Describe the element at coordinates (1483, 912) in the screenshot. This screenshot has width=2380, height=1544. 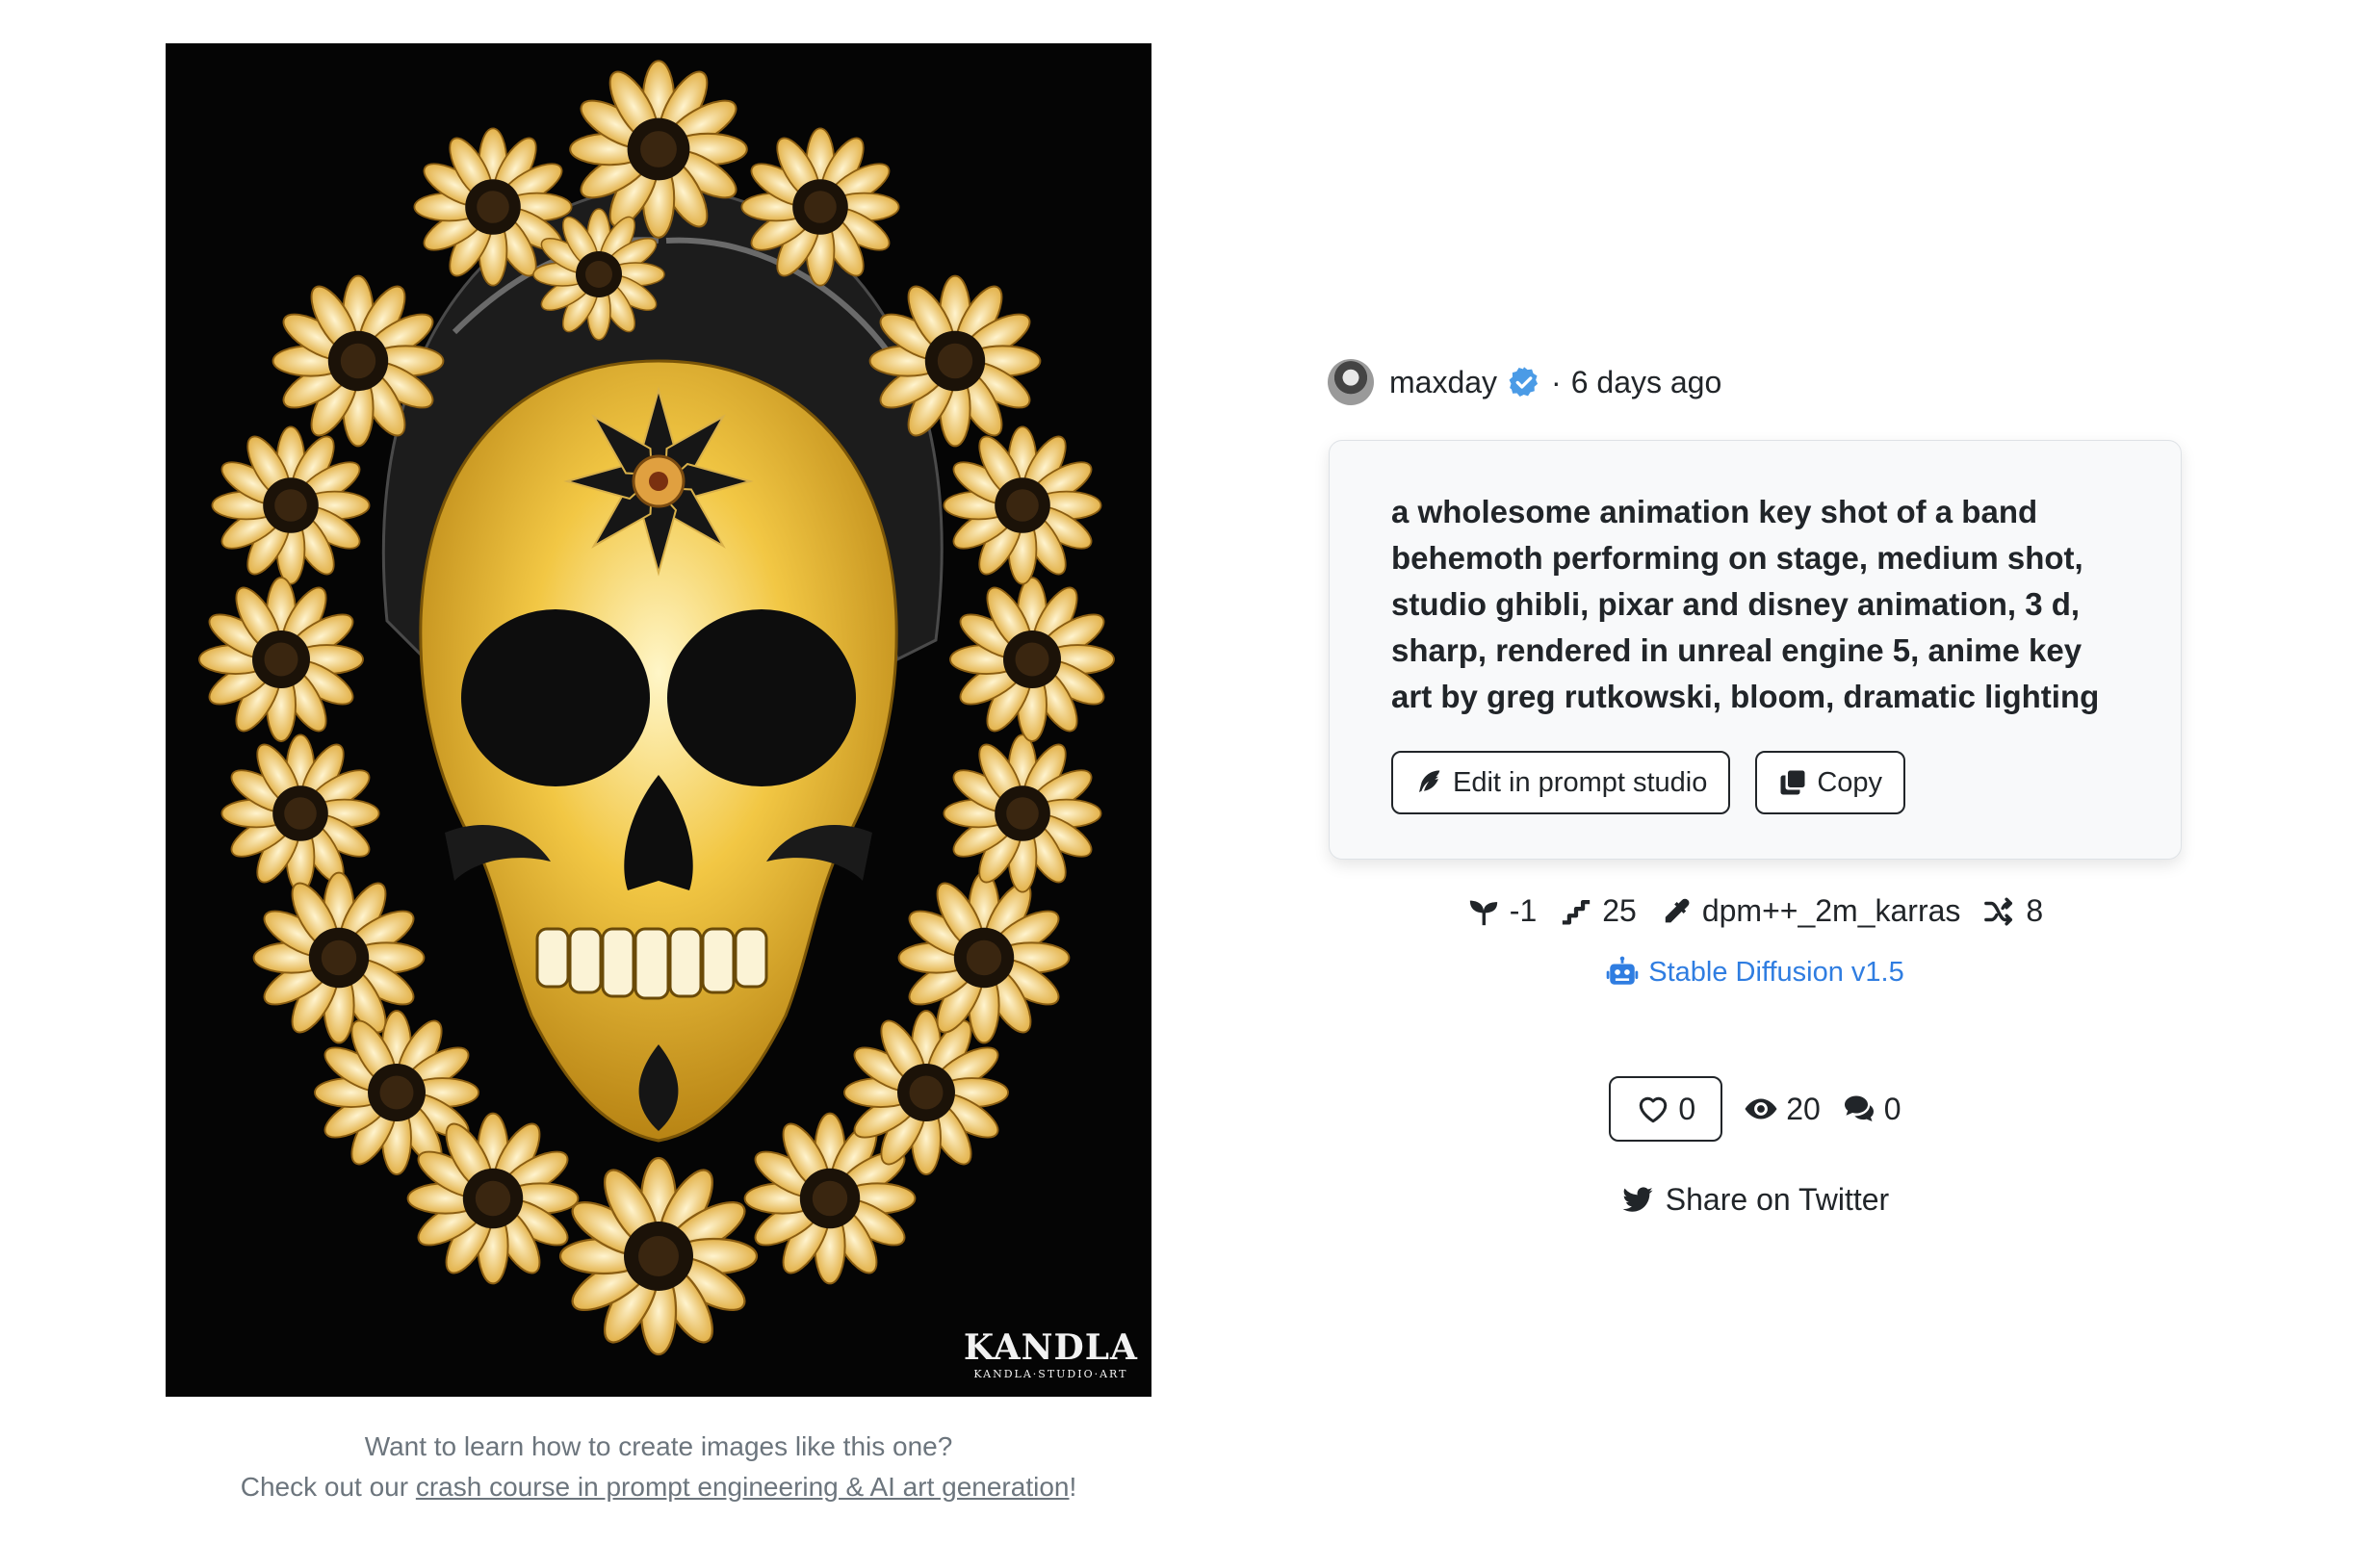
I see `seedling-icon` at that location.